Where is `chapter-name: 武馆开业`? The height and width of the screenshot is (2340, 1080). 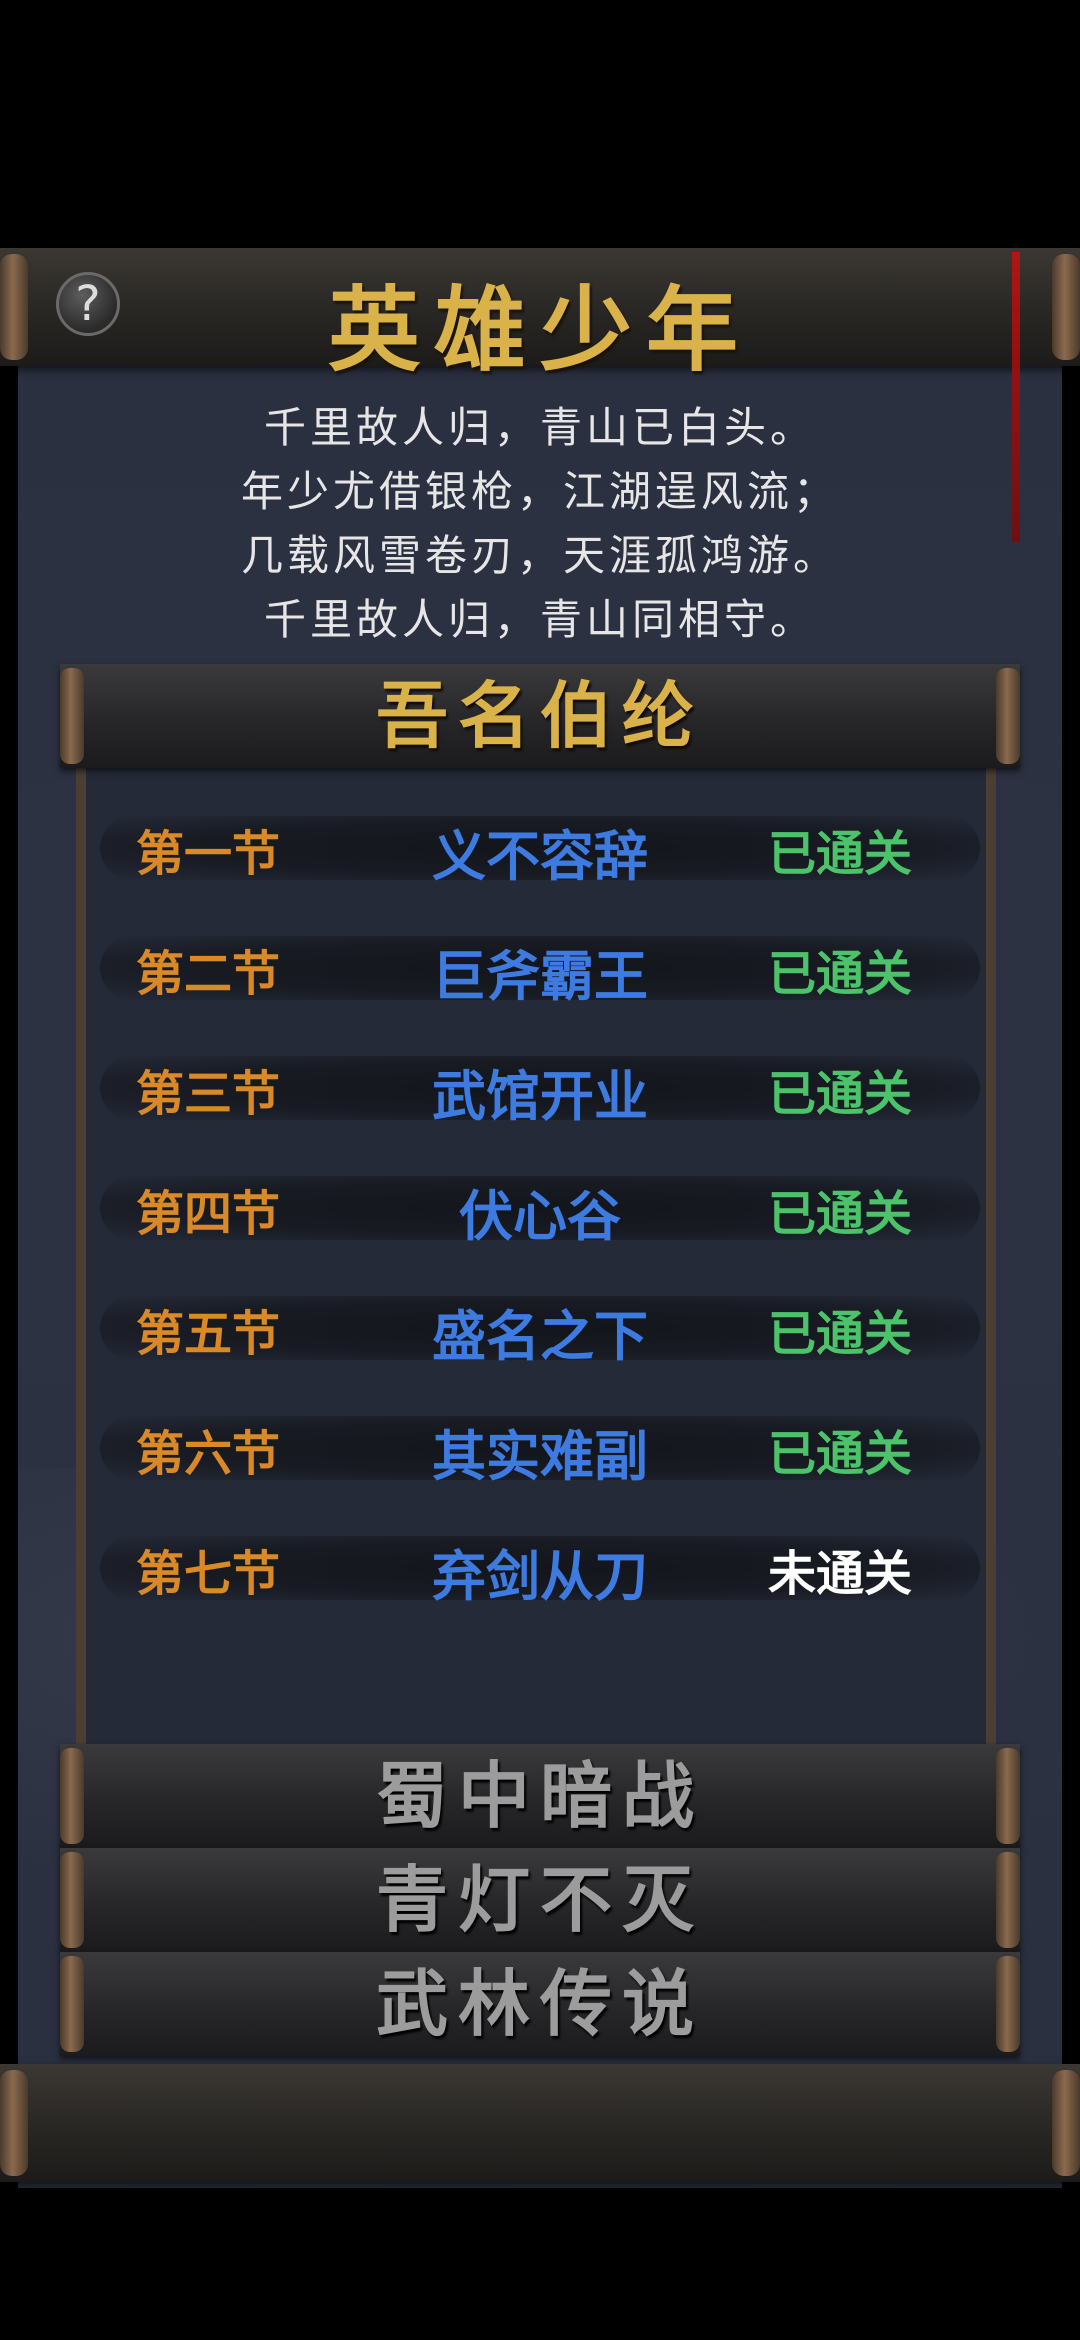 chapter-name: 武馆开业 is located at coordinates (540, 1096).